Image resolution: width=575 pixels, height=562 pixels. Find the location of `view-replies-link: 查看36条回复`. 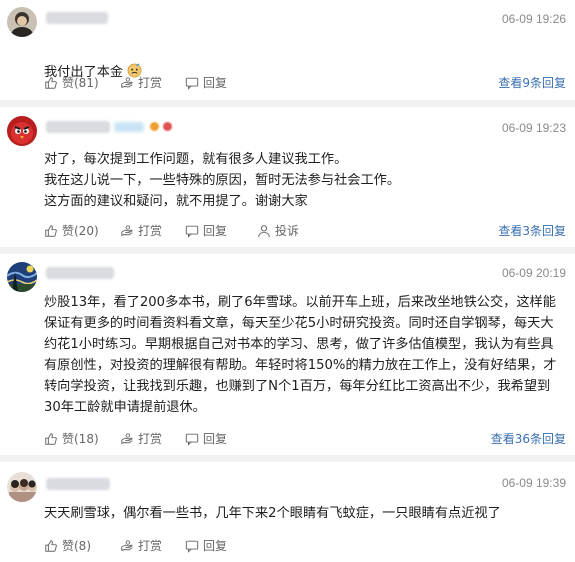

view-replies-link: 查看36条回复 is located at coordinates (528, 438).